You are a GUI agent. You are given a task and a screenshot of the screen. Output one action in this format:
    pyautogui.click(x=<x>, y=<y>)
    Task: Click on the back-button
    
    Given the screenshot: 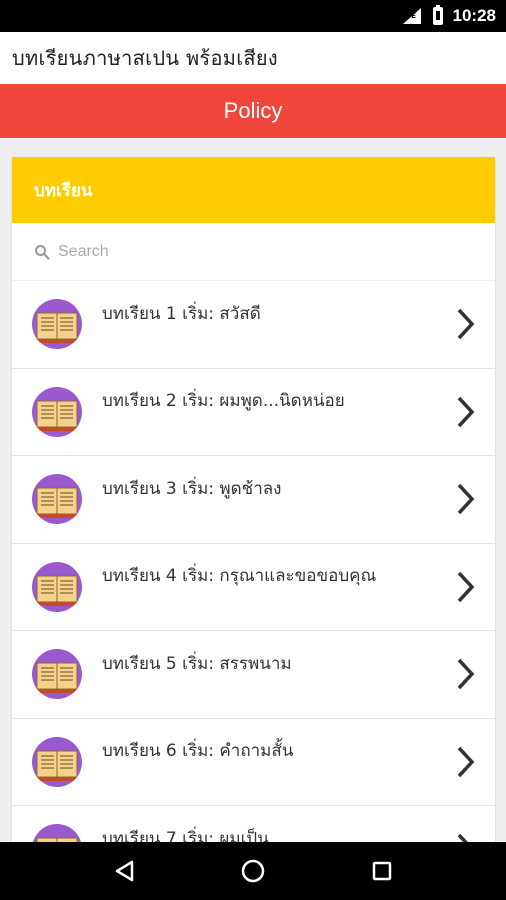 What is the action you would take?
    pyautogui.click(x=124, y=871)
    